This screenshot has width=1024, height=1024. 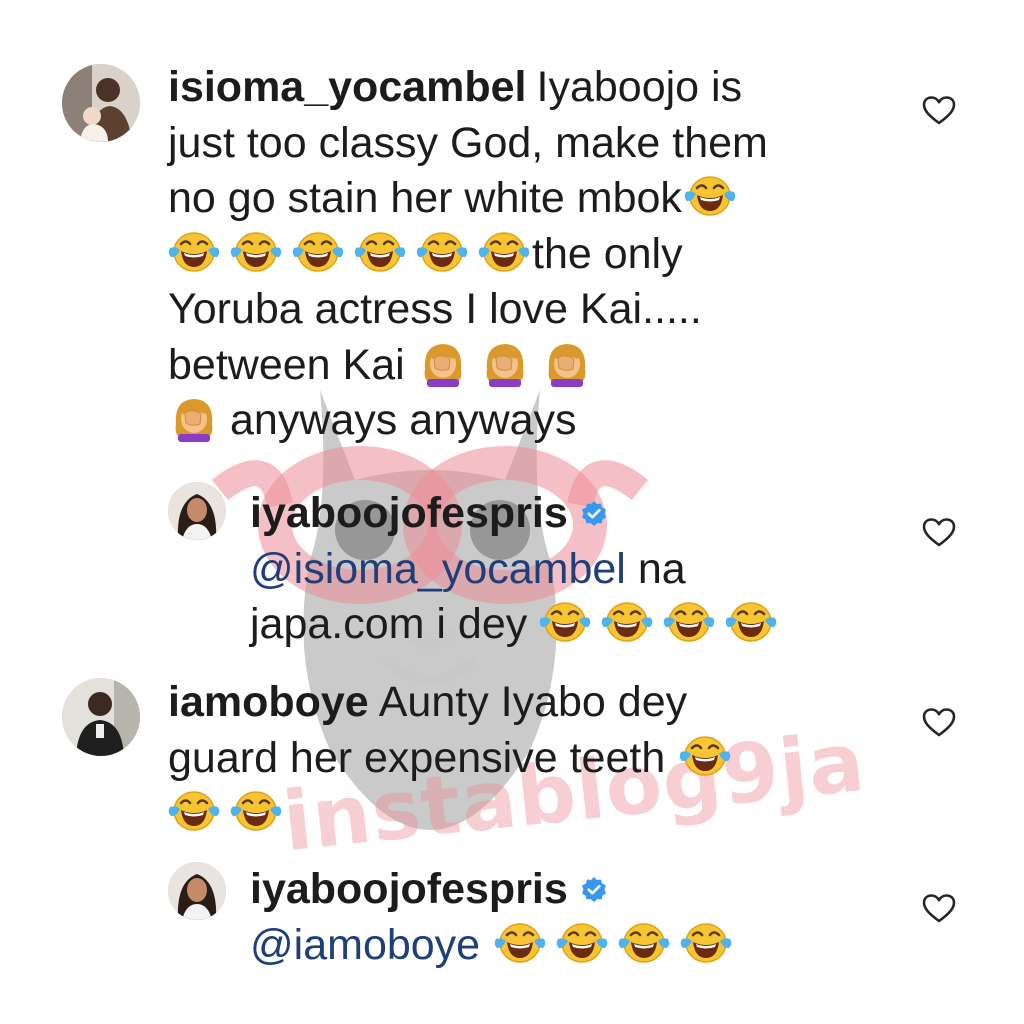 I want to click on comment-line: guard her expensive teeth, so click(x=528, y=759).